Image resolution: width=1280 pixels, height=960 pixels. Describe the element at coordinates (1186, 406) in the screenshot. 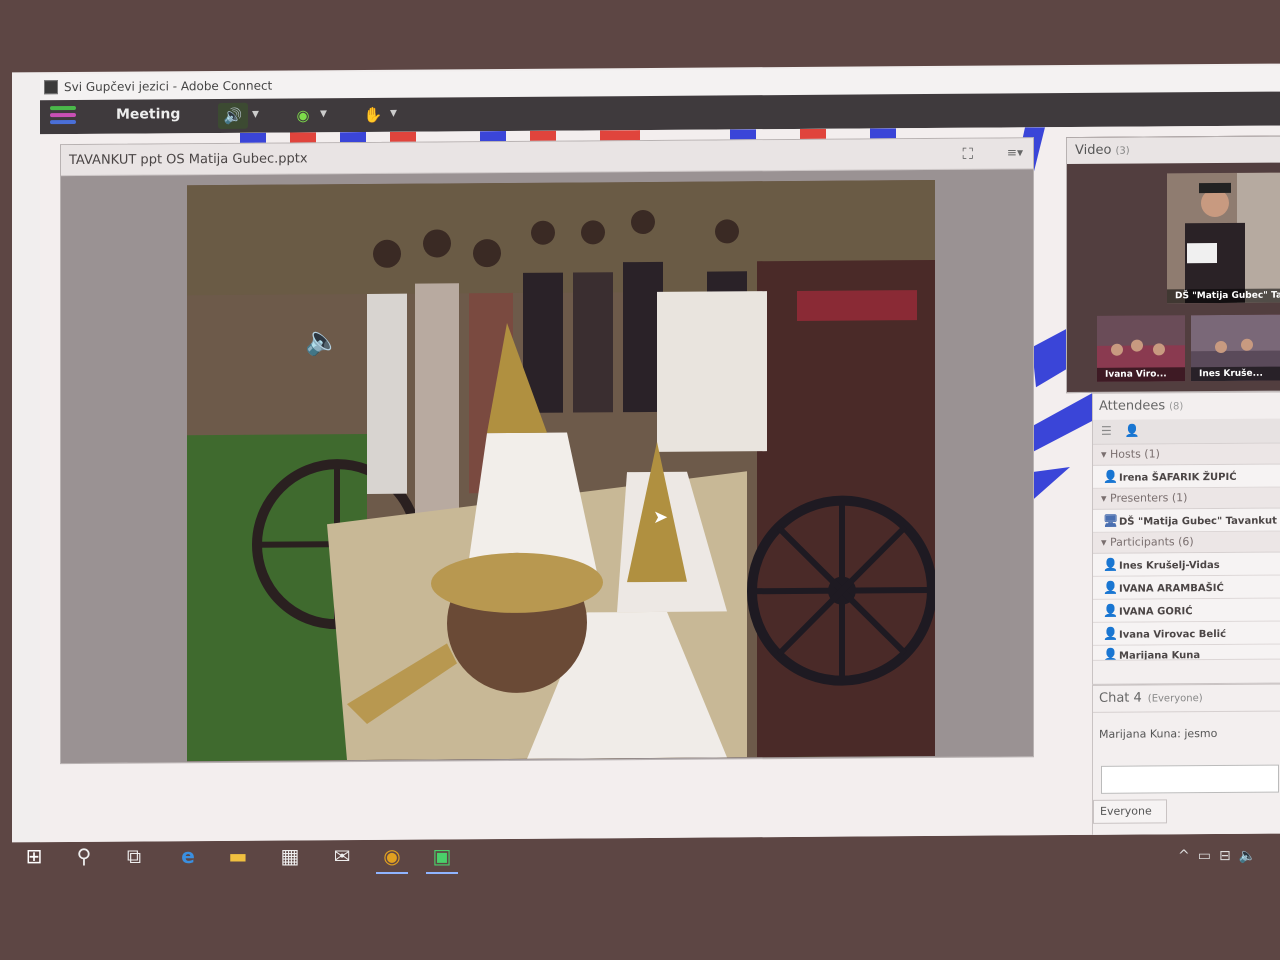

I see `attendees-header: Attendees (8)` at that location.